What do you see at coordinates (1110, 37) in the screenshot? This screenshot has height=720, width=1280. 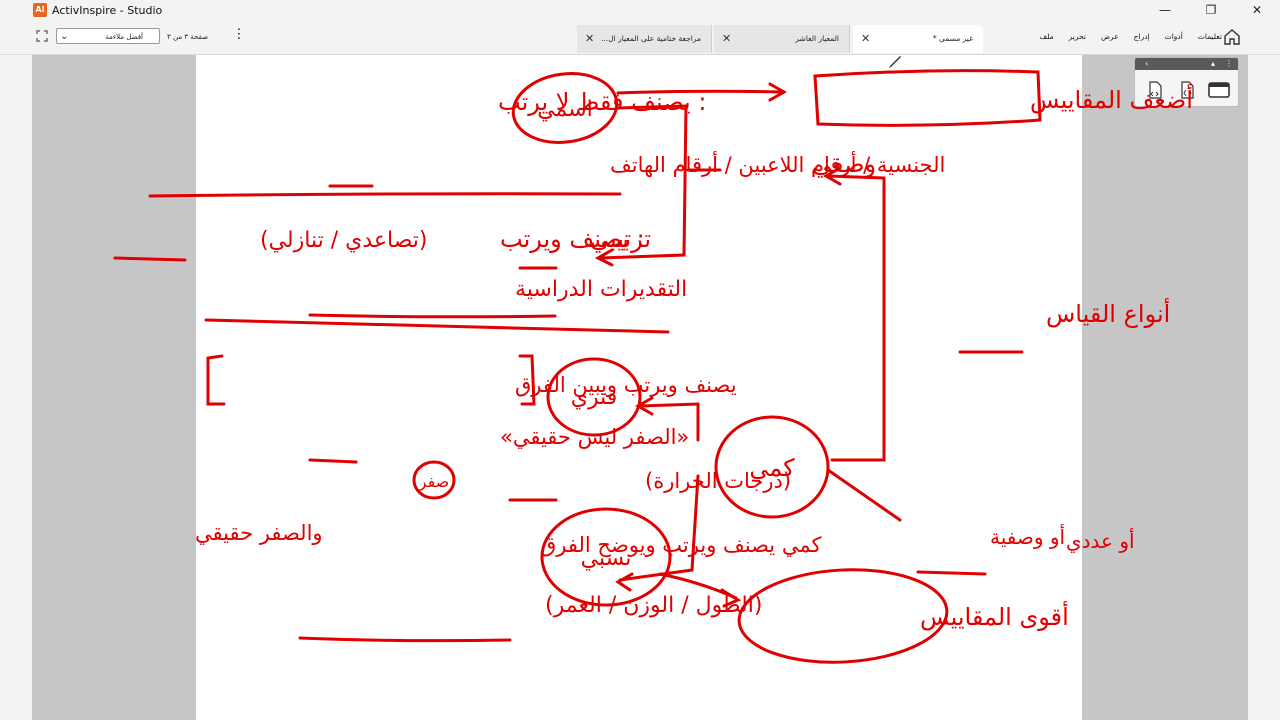 I see `menu-view: عرض` at bounding box center [1110, 37].